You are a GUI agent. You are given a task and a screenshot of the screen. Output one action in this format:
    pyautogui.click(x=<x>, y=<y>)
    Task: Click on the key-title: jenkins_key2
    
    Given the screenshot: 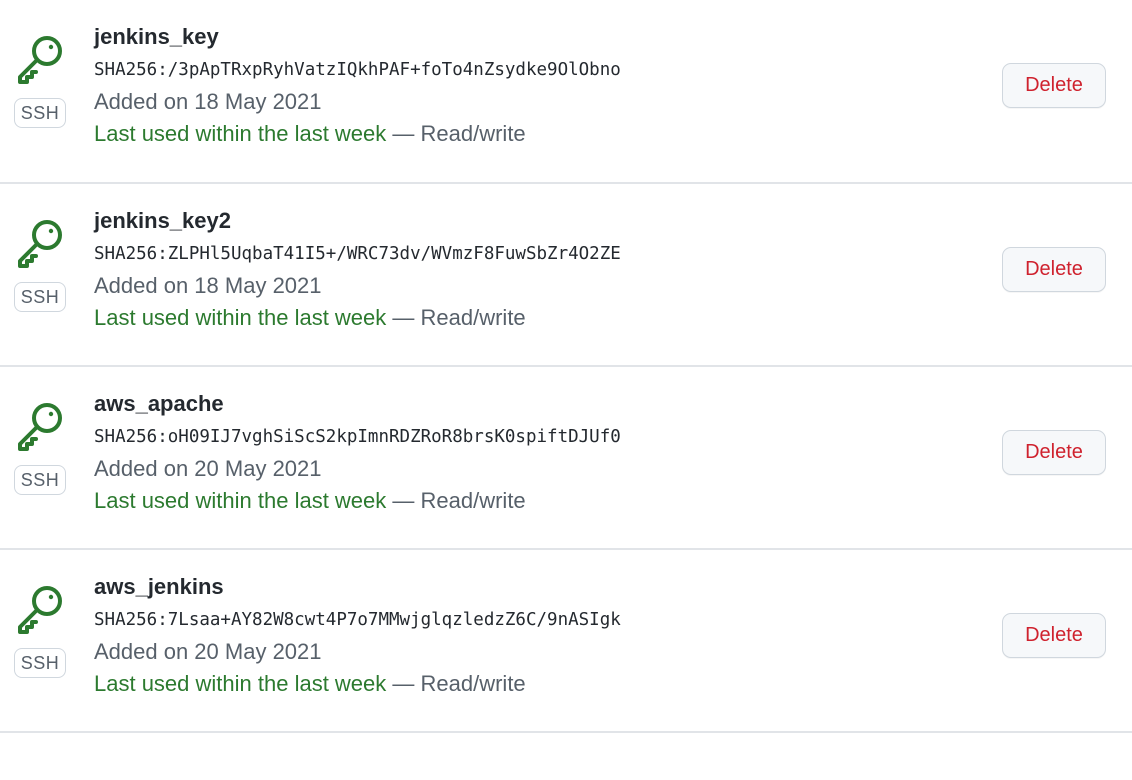 What is the action you would take?
    pyautogui.click(x=162, y=220)
    